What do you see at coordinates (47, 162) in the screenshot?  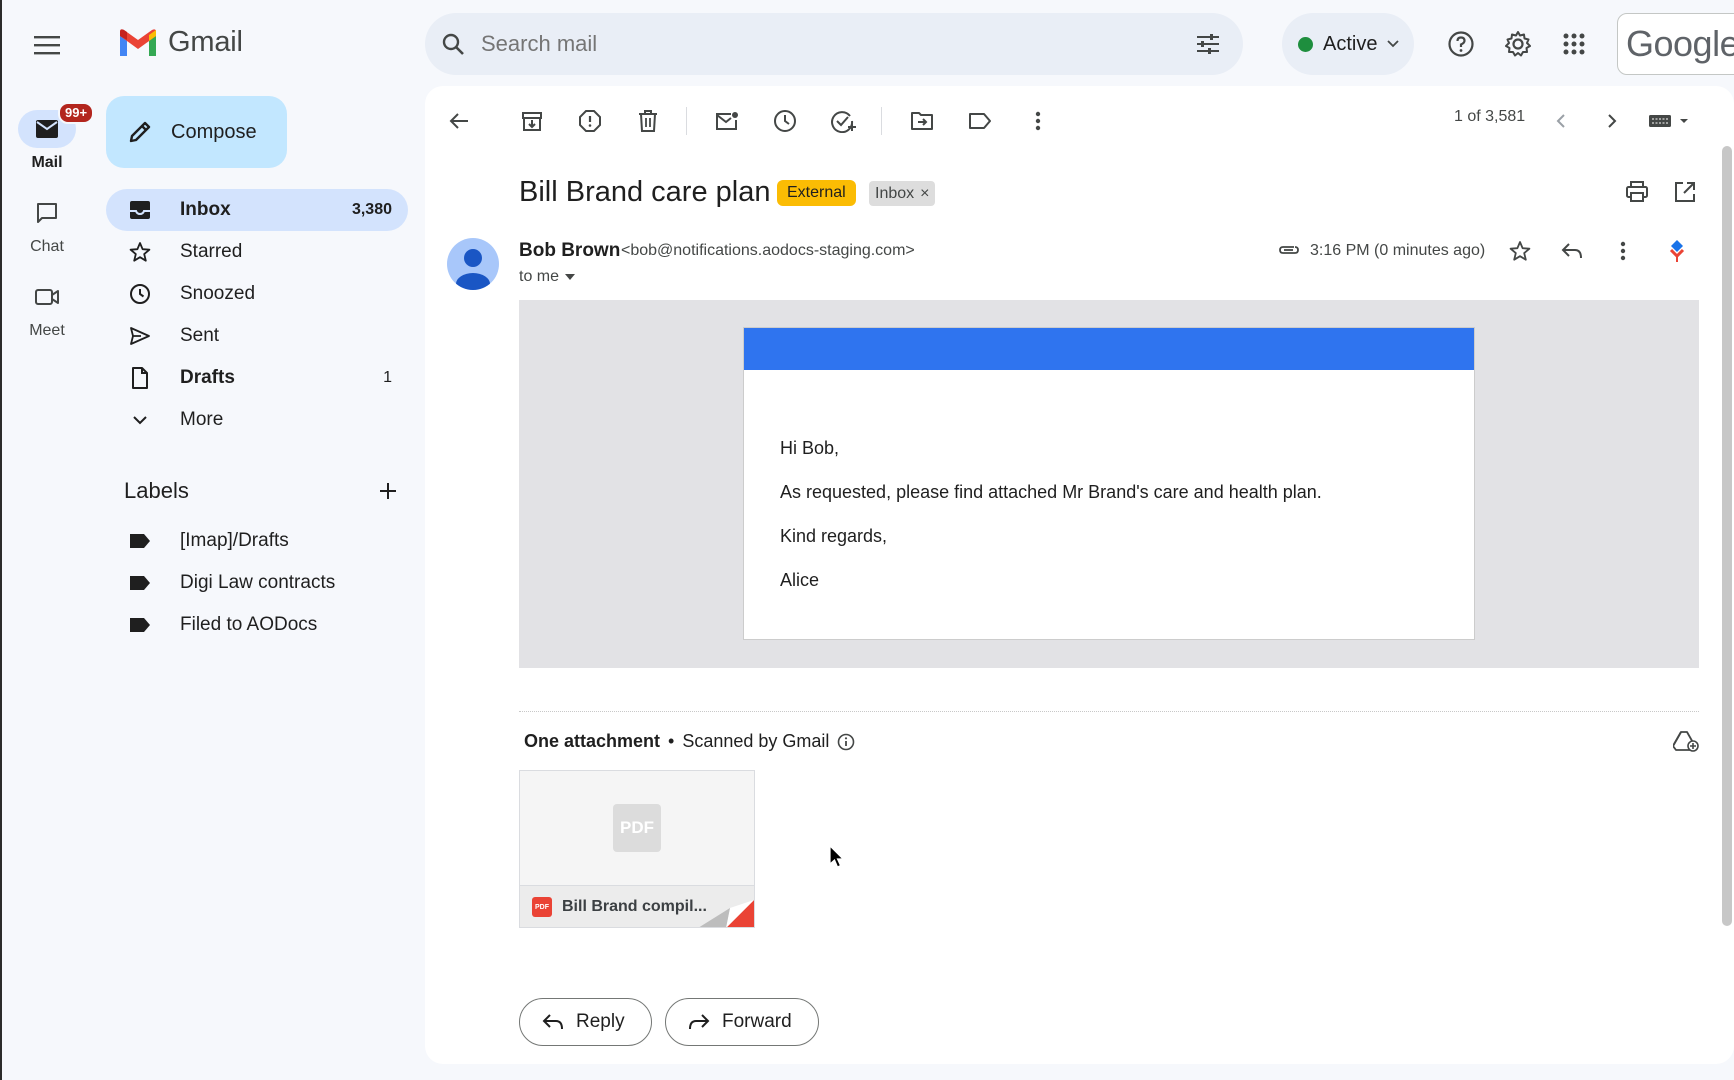 I see `rail-label-mail: Mail` at bounding box center [47, 162].